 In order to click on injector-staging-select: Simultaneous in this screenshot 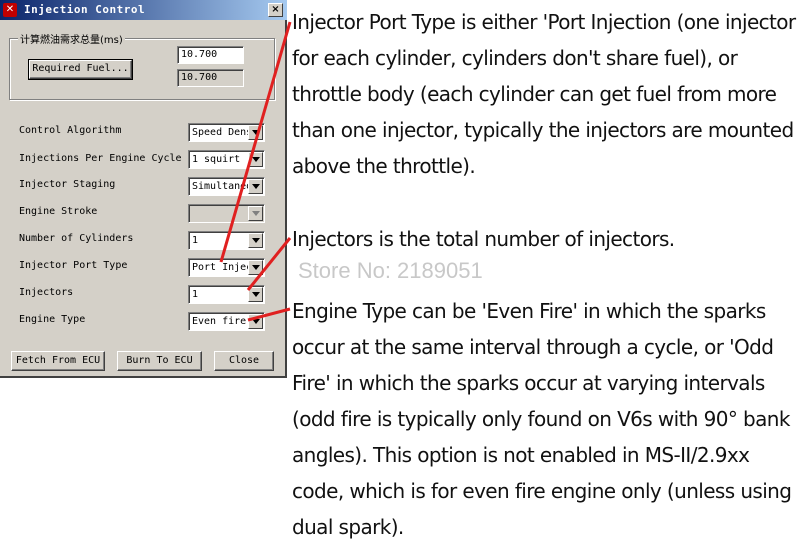, I will do `click(226, 186)`.